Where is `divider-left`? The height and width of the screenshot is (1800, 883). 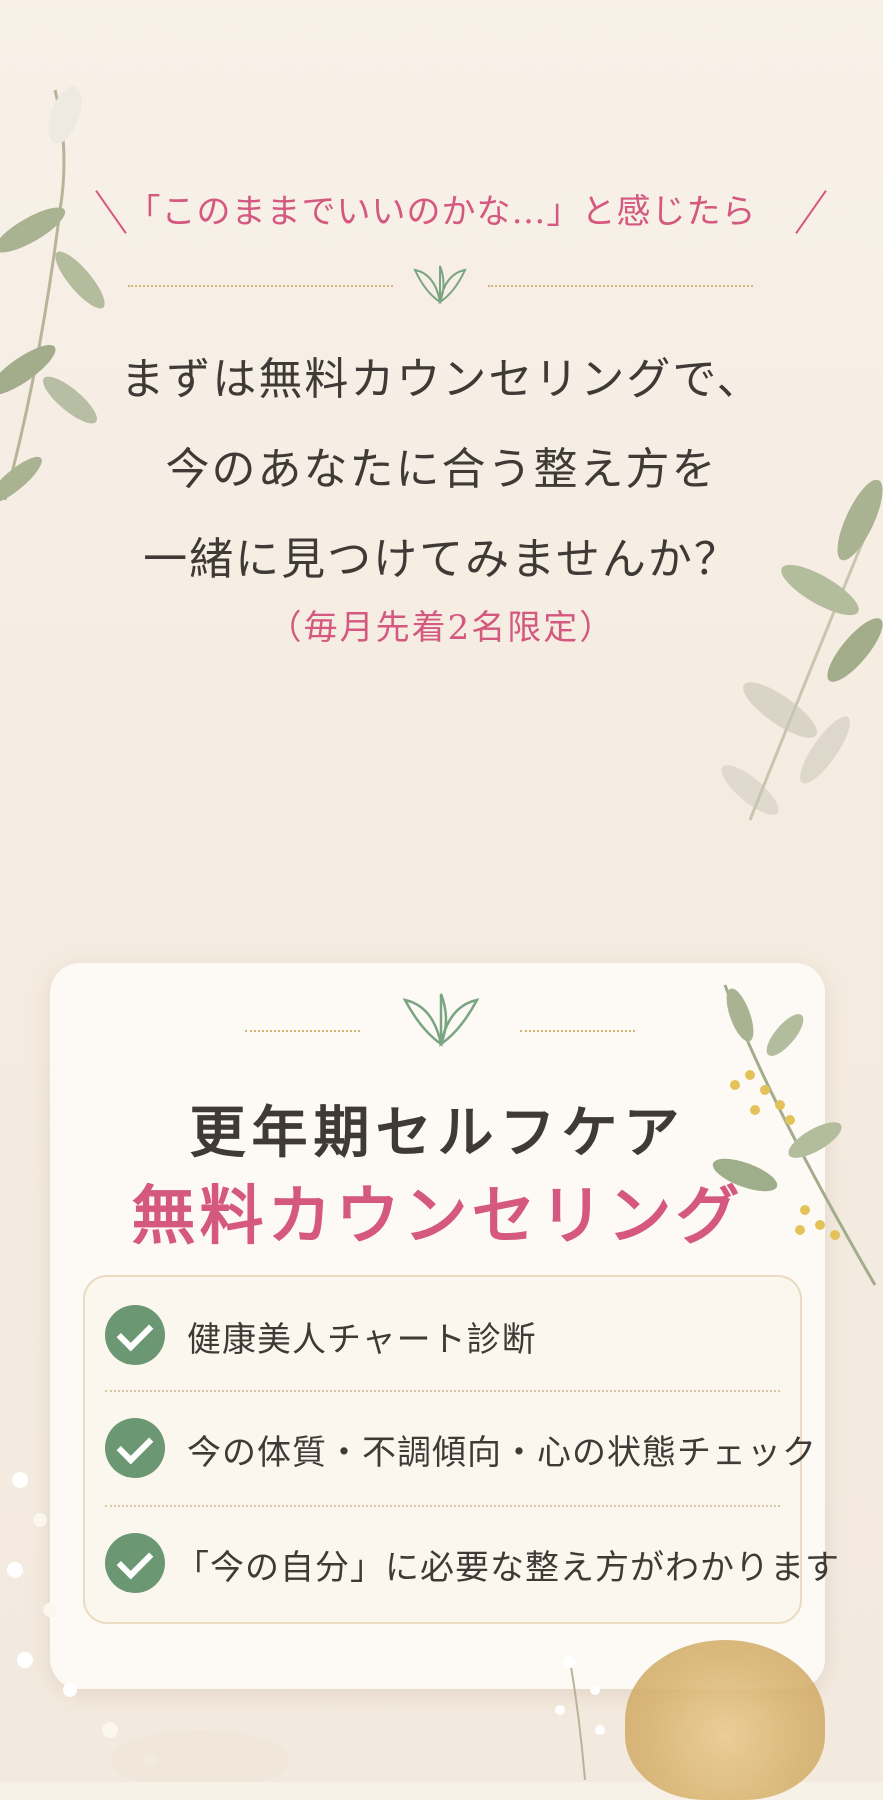 divider-left is located at coordinates (260, 286).